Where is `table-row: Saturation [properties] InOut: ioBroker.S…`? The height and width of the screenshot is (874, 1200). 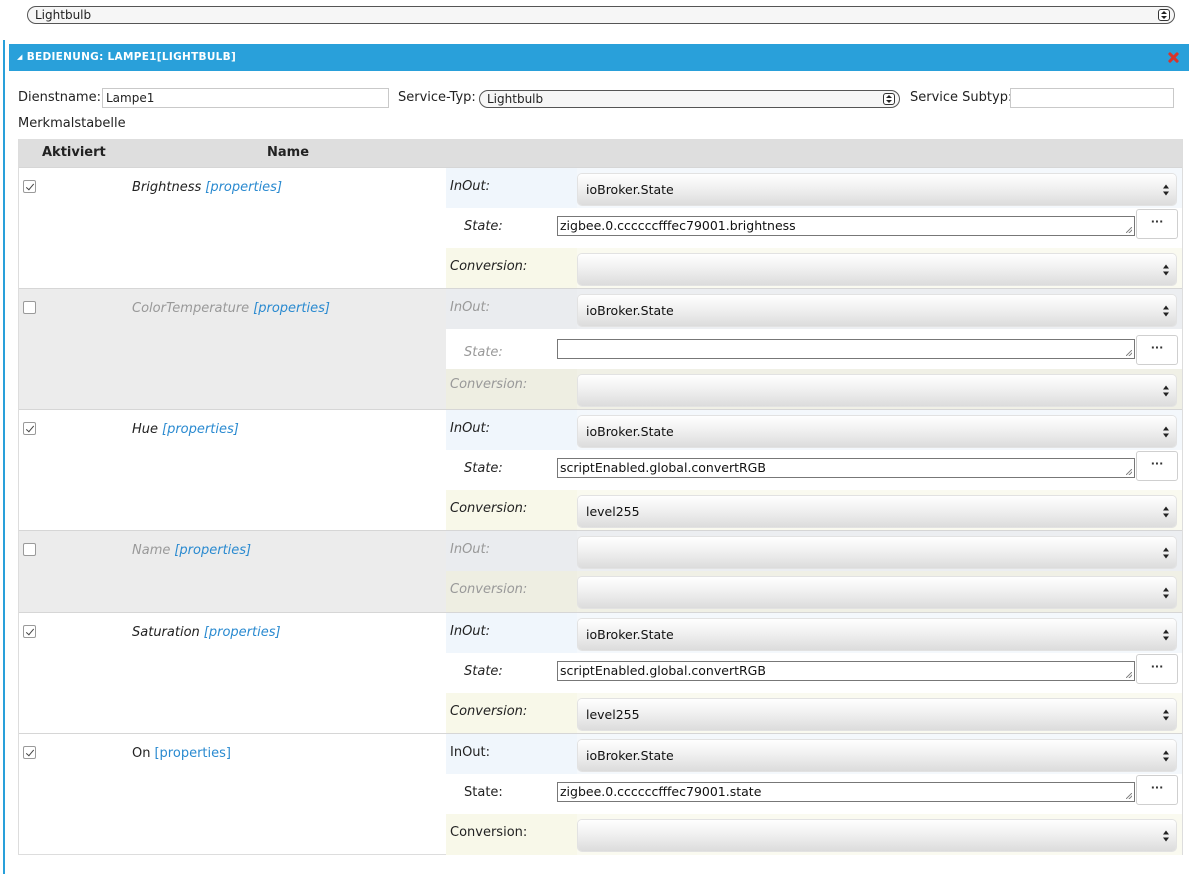
table-row: Saturation [properties] InOut: ioBroker.S… is located at coordinates (600, 673).